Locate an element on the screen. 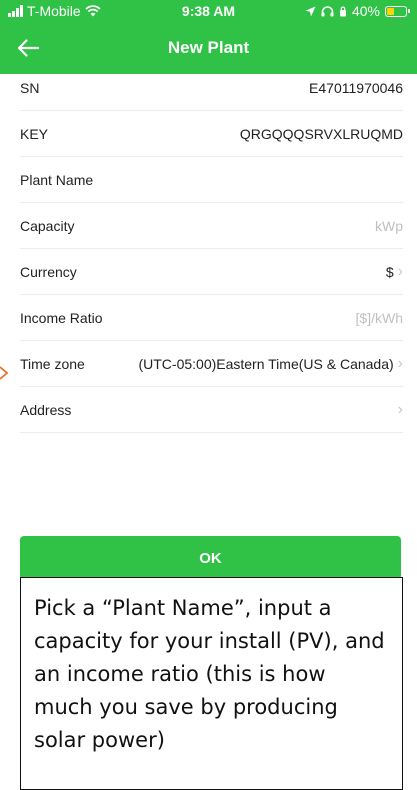 This screenshot has width=417, height=790. plant-name-label: Plant Name is located at coordinates (57, 179).